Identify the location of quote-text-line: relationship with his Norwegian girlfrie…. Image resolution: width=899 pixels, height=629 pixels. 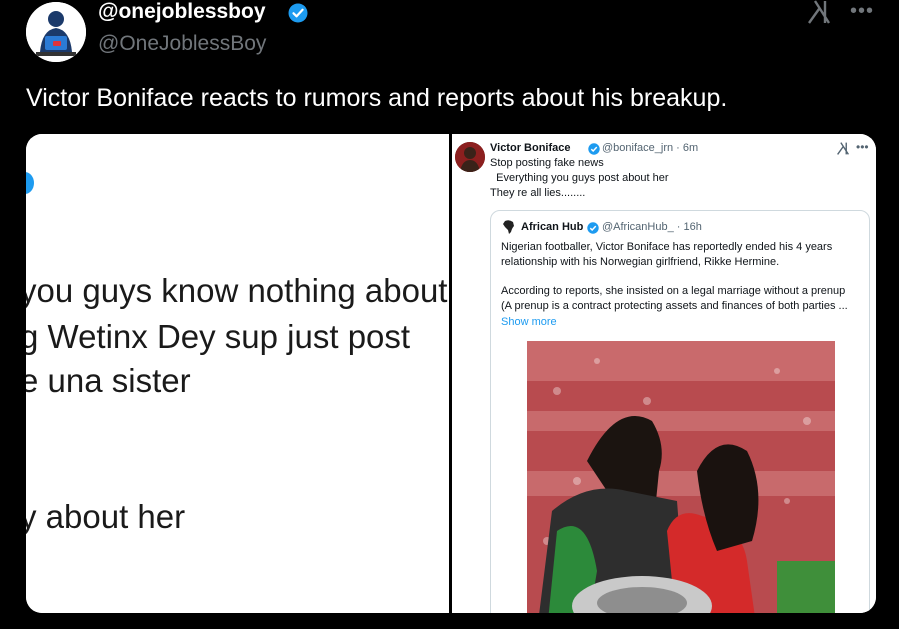
(640, 262).